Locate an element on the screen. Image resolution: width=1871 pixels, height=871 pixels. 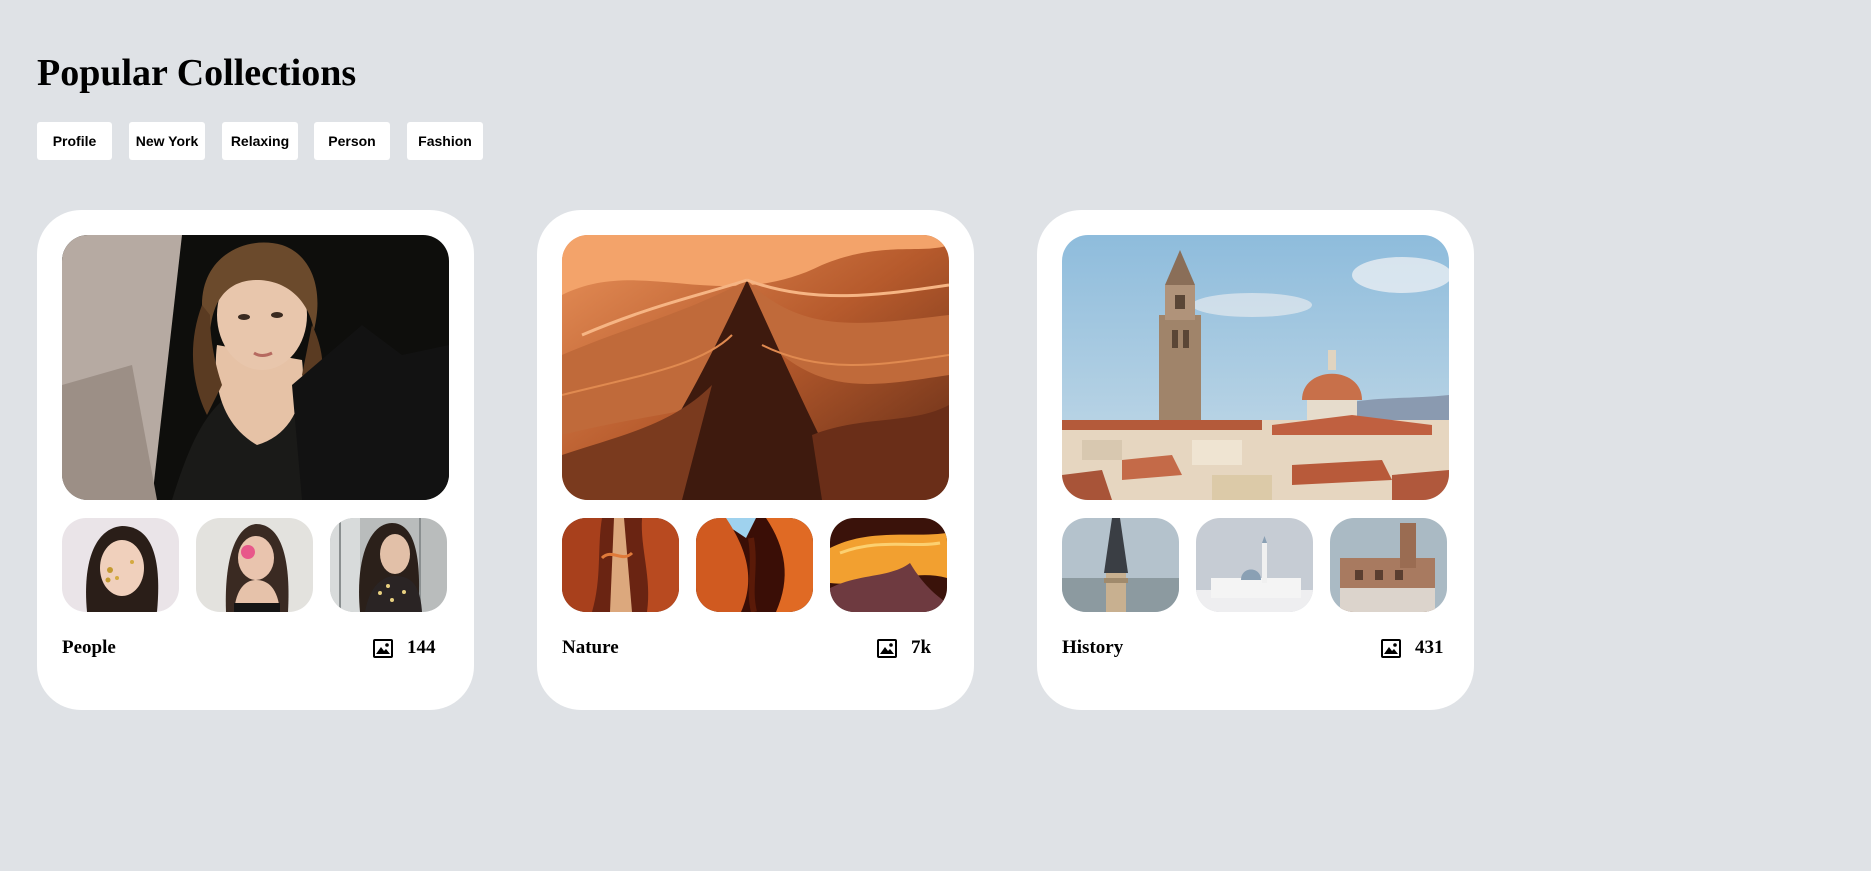
tag-relaxing: Relaxing is located at coordinates (260, 141).